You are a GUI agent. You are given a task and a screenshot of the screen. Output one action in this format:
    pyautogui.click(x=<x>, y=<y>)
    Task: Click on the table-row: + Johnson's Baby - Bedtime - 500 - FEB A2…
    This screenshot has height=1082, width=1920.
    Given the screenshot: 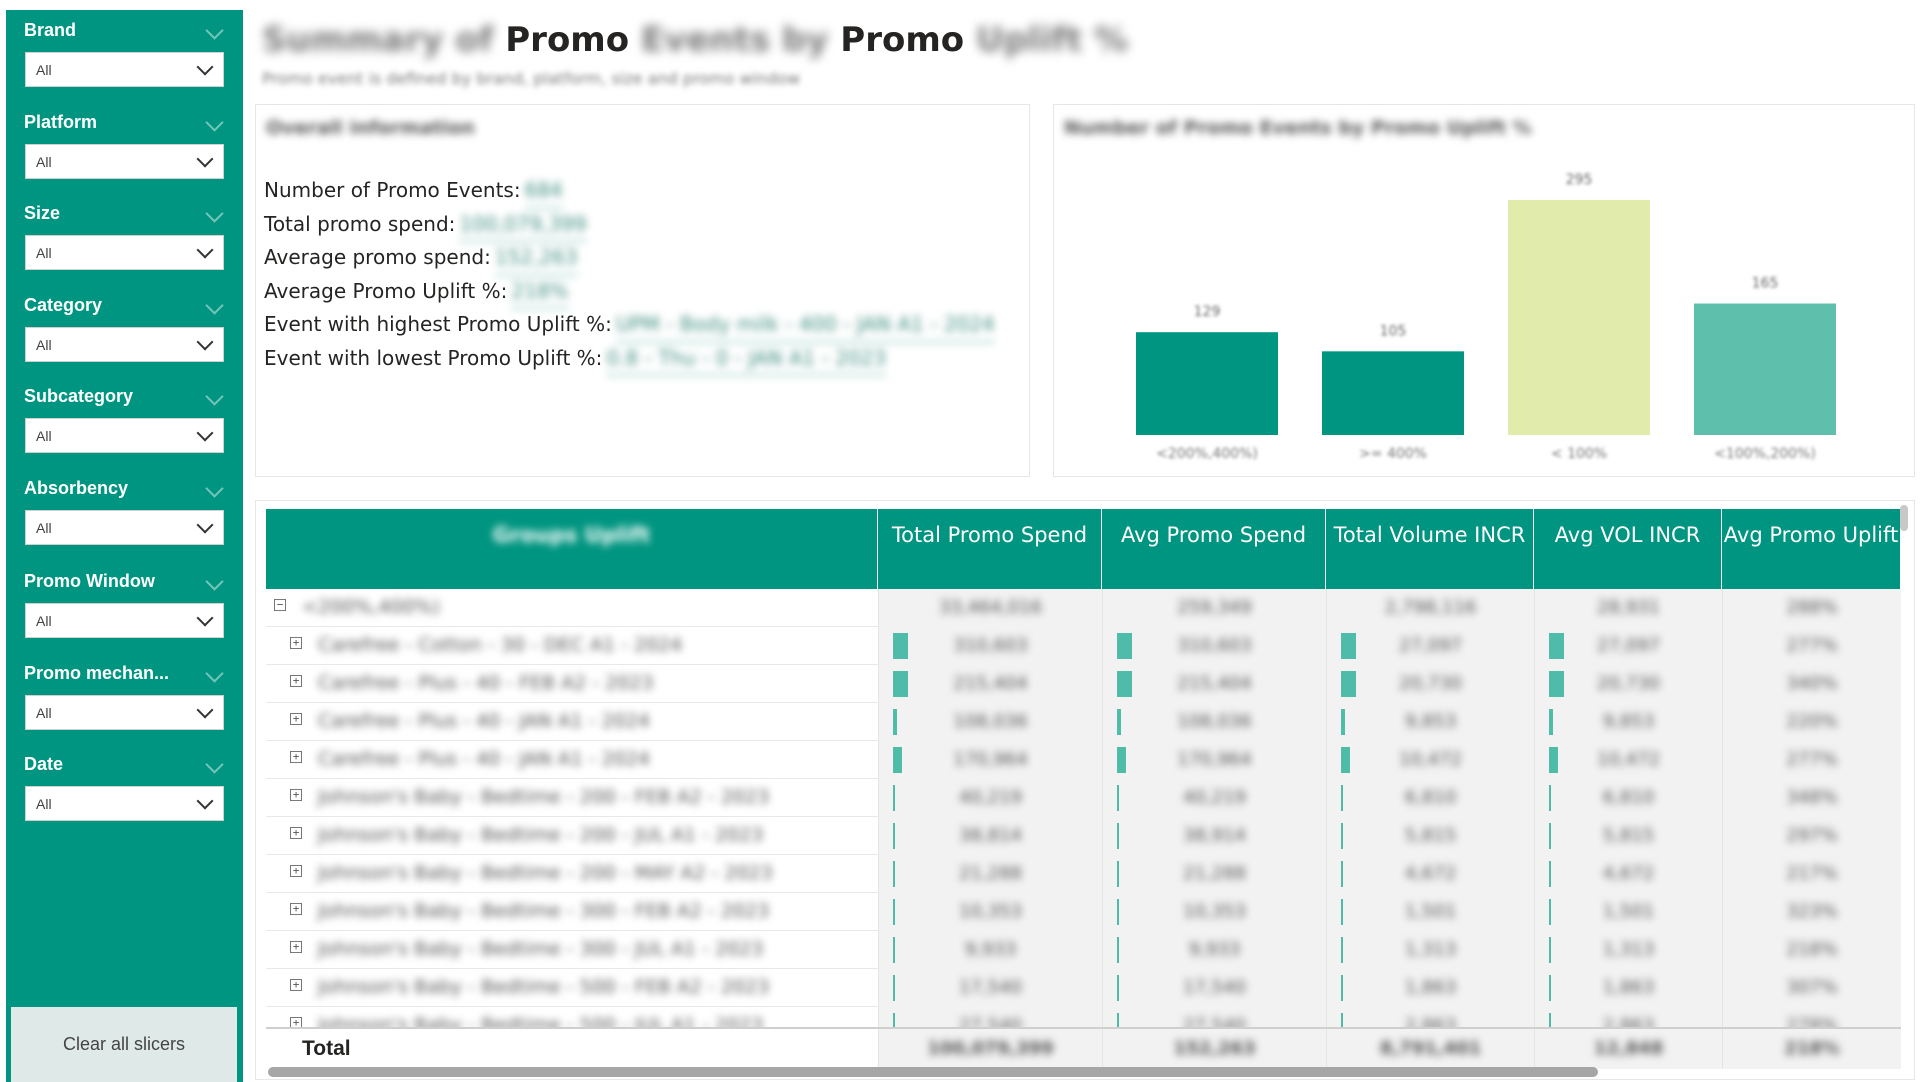 What is the action you would take?
    pyautogui.click(x=1083, y=988)
    